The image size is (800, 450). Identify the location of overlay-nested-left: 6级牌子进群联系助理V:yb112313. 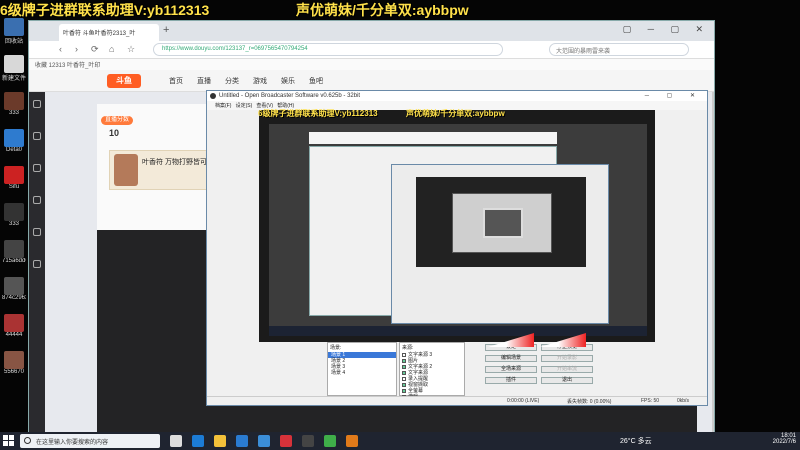
(318, 113).